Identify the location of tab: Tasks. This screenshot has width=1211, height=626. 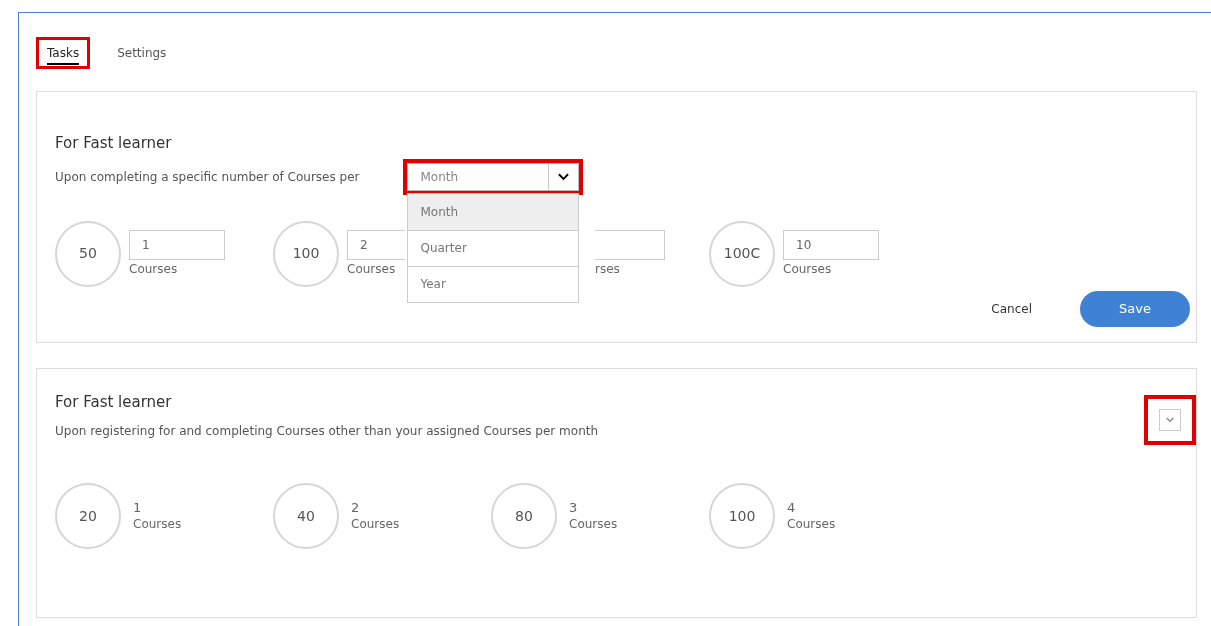
(63, 53).